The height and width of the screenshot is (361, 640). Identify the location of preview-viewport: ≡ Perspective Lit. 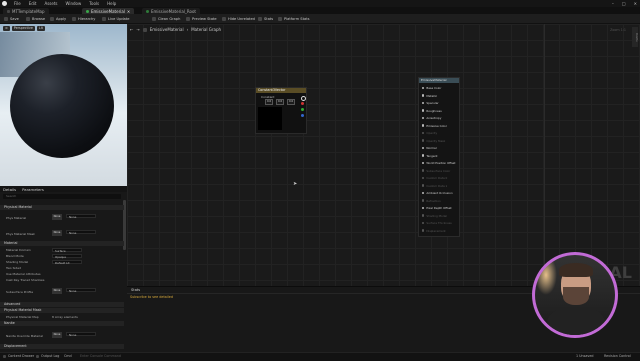
(63, 105).